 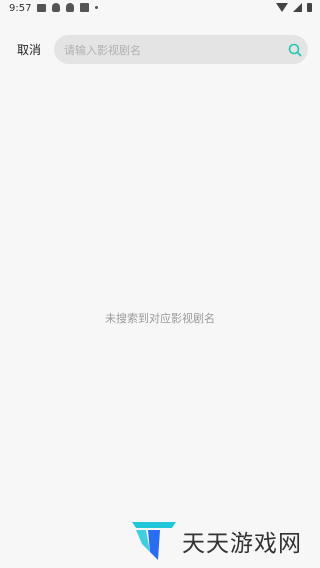 I want to click on status-time: 9:57, so click(x=20, y=8).